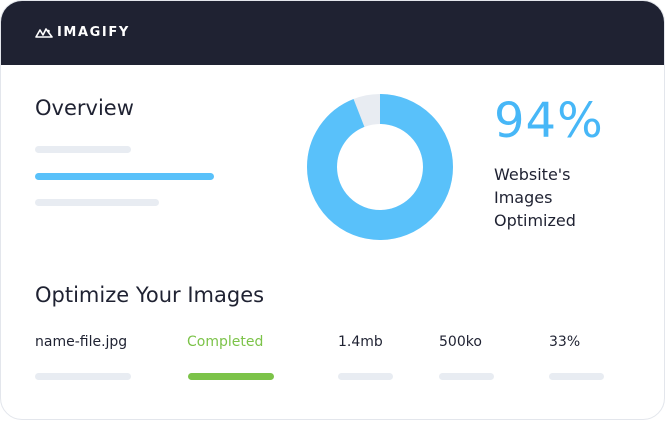  I want to click on status-text: Completed, so click(225, 342).